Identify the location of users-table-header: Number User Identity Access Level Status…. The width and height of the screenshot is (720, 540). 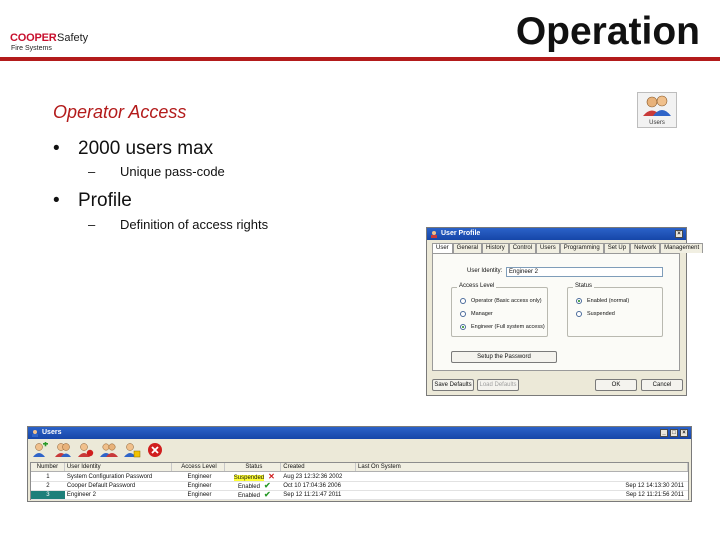
(359, 467).